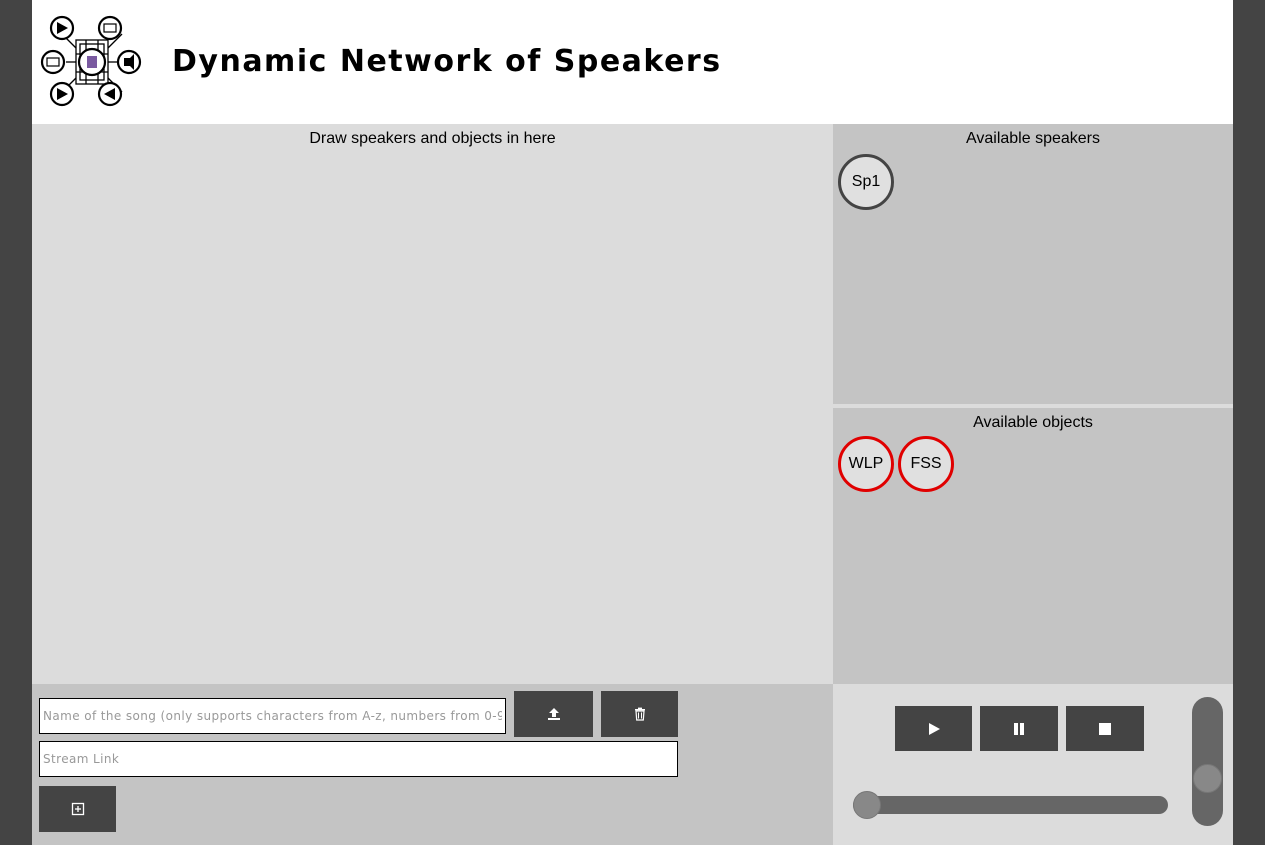 This screenshot has width=1265, height=845. Describe the element at coordinates (867, 805) in the screenshot. I see `progress-slider-handle` at that location.